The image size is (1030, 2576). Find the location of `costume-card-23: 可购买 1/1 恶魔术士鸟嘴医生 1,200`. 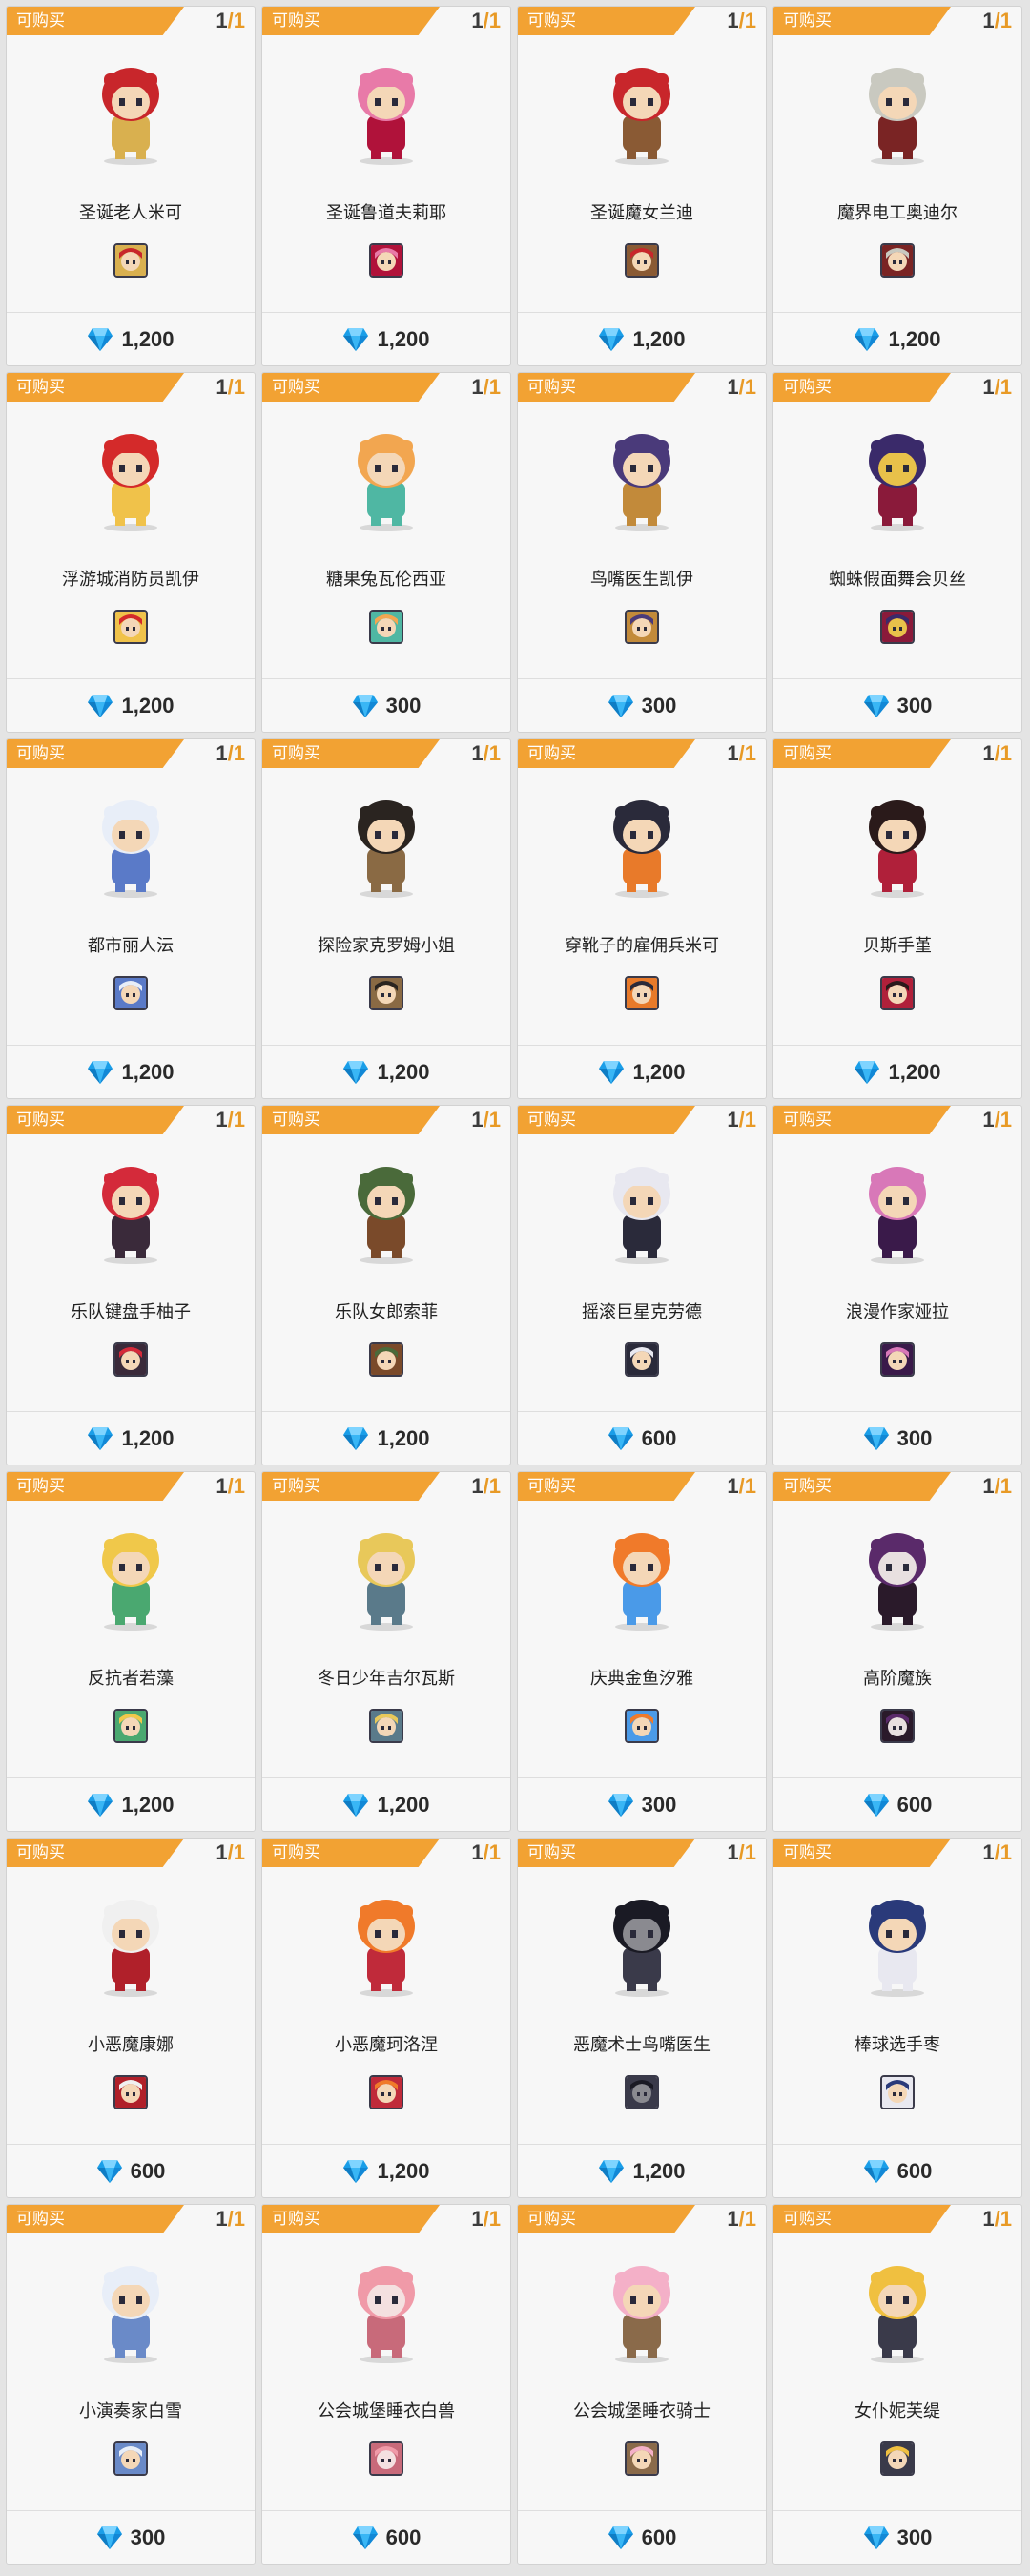

costume-card-23: 可购买 1/1 恶魔术士鸟嘴医生 1,200 is located at coordinates (642, 2018).